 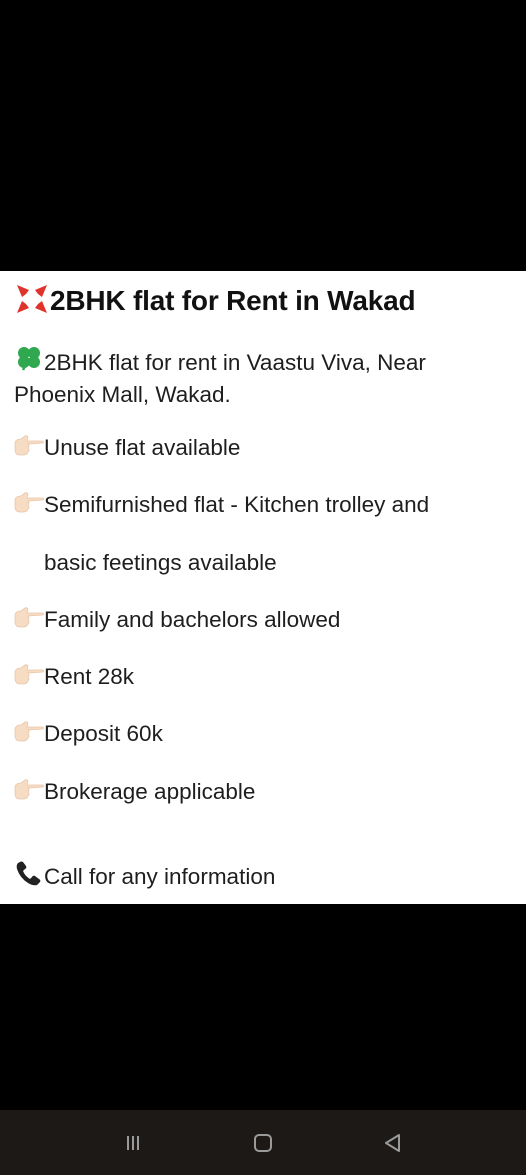 I want to click on bullet-item: Family and bachelors allowed, so click(x=177, y=620).